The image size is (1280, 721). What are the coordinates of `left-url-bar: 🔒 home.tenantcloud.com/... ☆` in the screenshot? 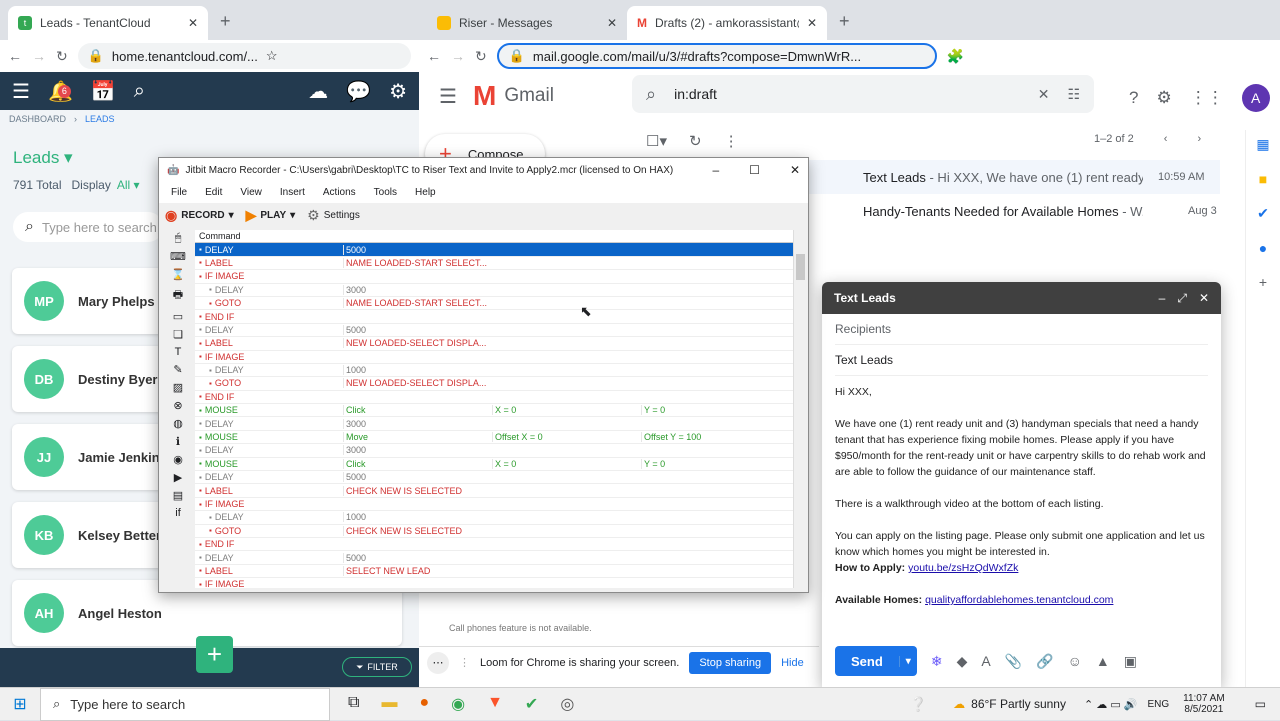 It's located at (244, 56).